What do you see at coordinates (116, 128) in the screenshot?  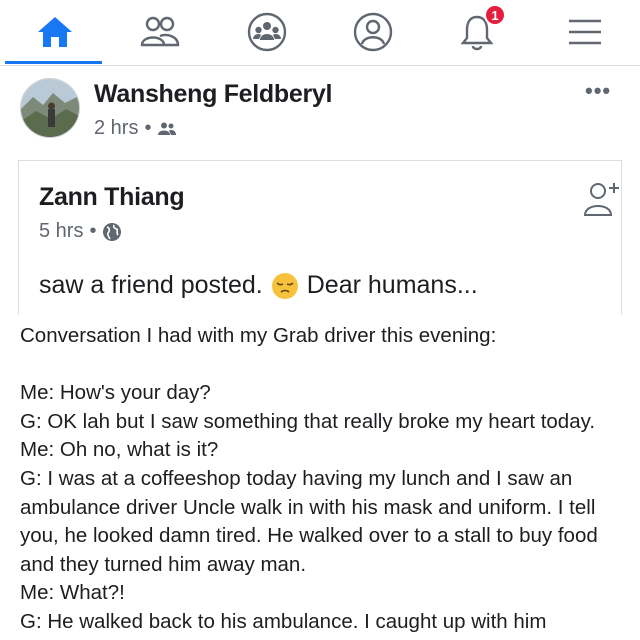 I see `post-timestamp: 2 hrs` at bounding box center [116, 128].